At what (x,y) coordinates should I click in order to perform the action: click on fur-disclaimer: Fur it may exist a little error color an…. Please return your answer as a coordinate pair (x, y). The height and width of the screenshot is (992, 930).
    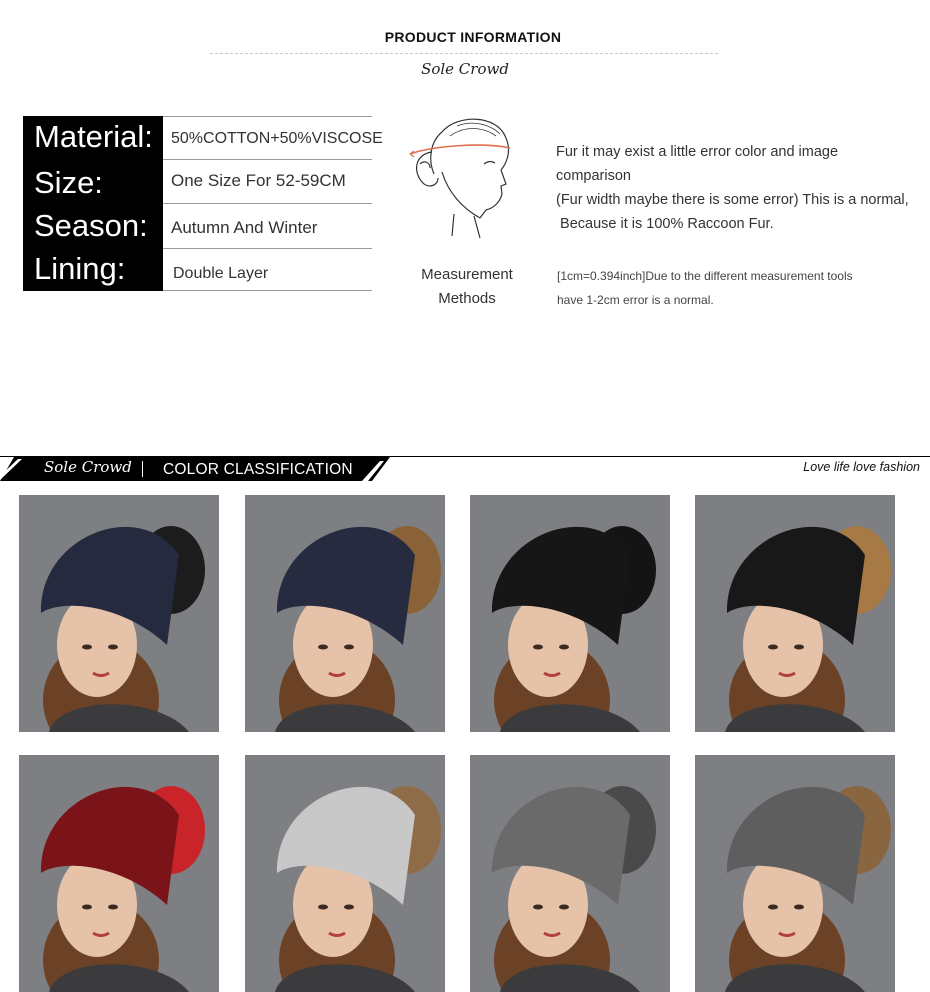
    Looking at the image, I should click on (736, 188).